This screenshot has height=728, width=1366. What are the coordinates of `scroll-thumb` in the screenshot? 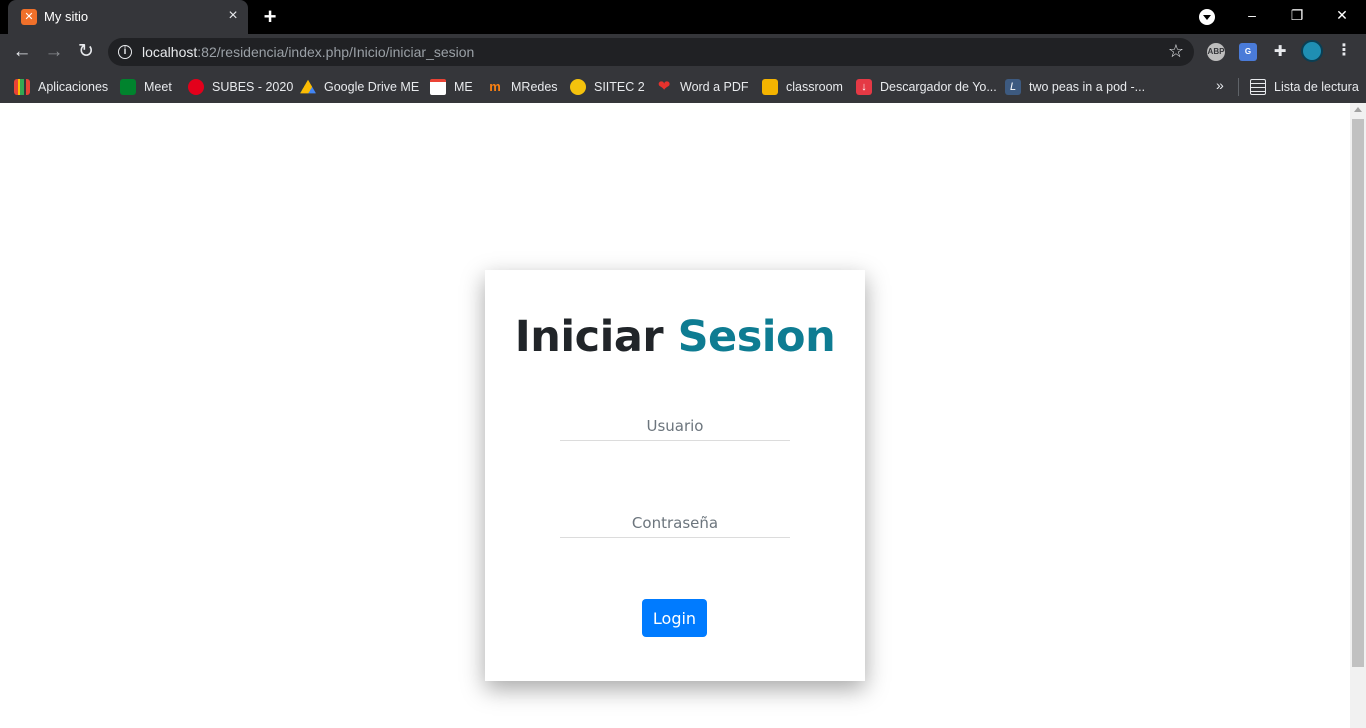 It's located at (1358, 393).